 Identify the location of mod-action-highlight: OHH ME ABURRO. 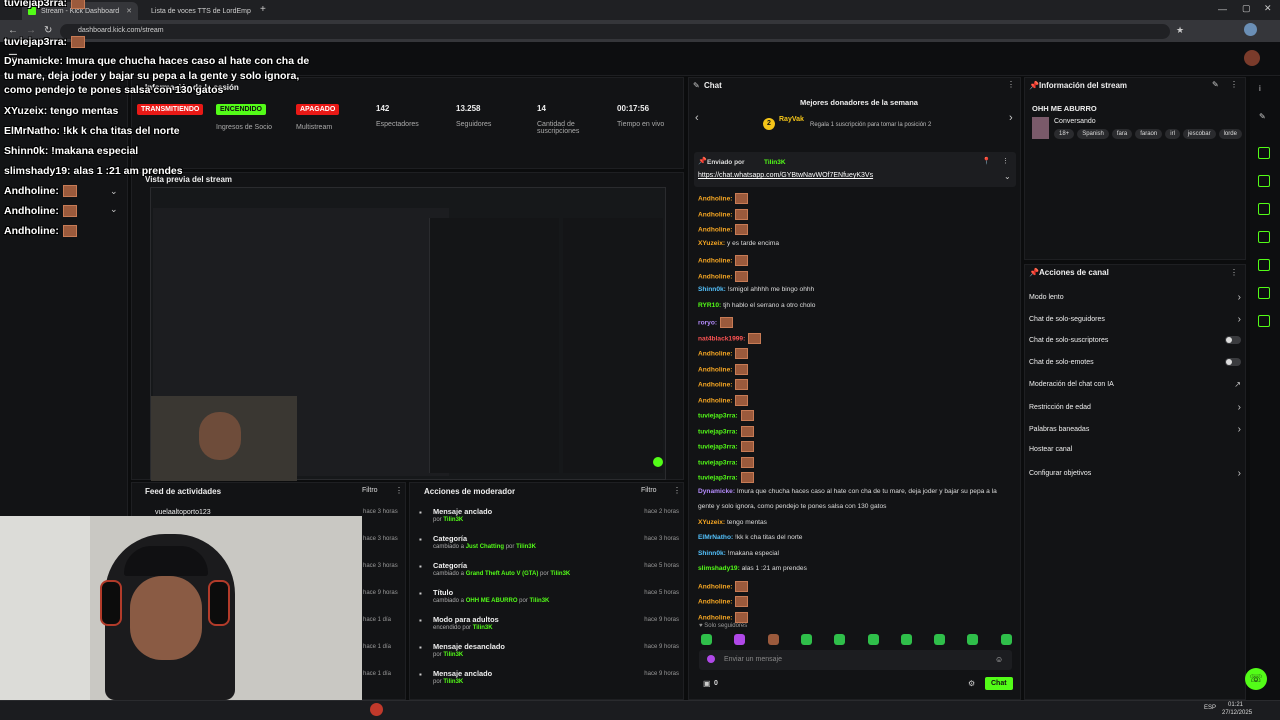
(492, 601).